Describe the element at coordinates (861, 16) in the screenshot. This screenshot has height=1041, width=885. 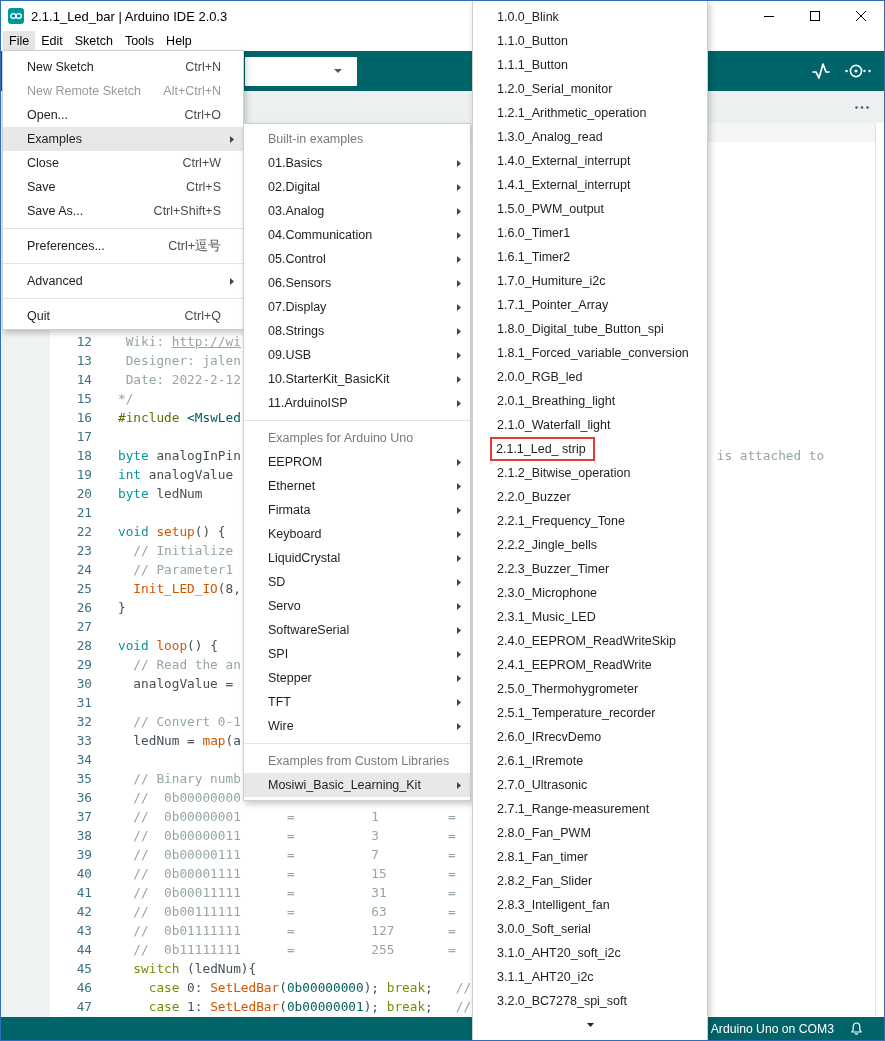
I see `close-icon` at that location.